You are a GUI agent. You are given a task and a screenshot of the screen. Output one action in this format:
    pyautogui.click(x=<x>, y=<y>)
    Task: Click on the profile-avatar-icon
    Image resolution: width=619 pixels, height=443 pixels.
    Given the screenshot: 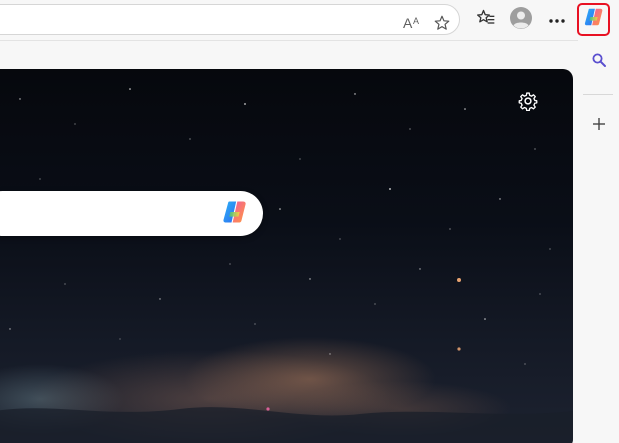 What is the action you would take?
    pyautogui.click(x=521, y=20)
    